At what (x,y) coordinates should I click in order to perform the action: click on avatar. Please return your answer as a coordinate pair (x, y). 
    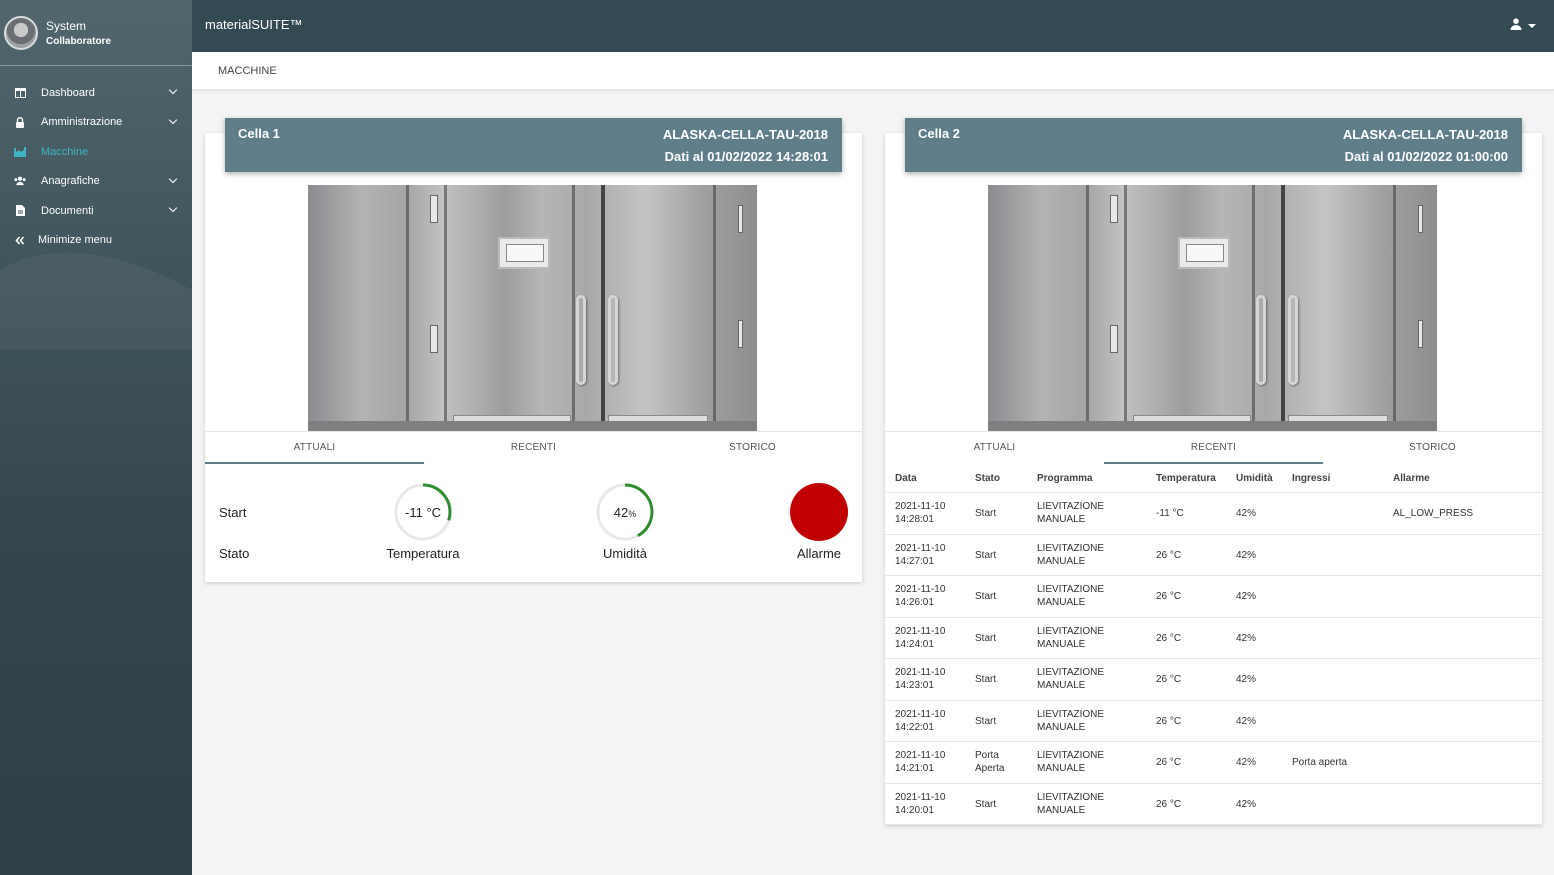
    Looking at the image, I should click on (21, 32).